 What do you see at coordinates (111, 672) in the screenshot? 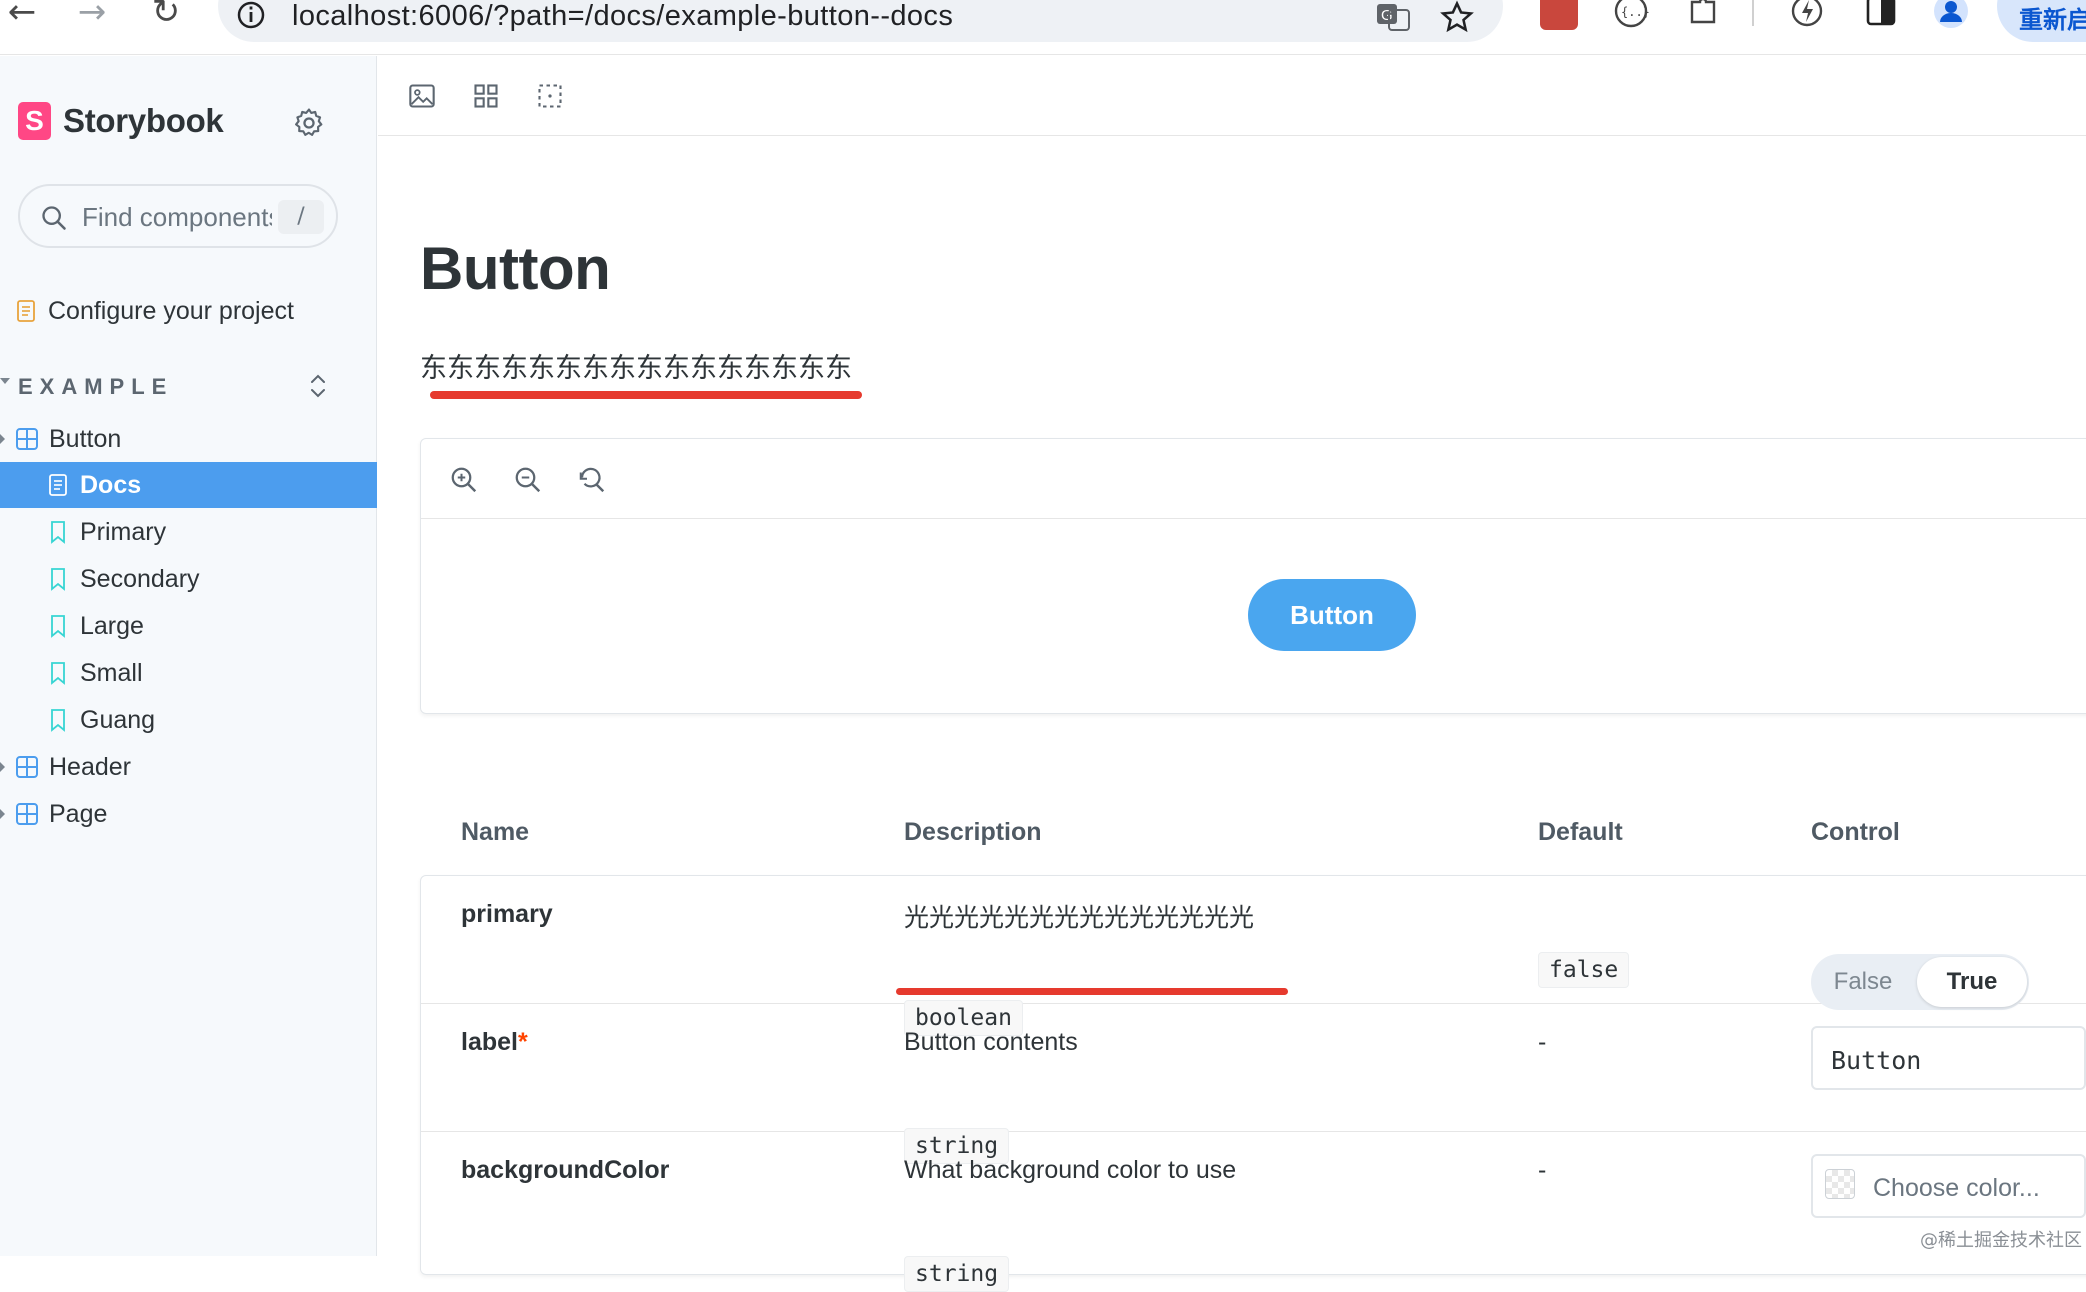
I see `sidebar-item-label: Small` at bounding box center [111, 672].